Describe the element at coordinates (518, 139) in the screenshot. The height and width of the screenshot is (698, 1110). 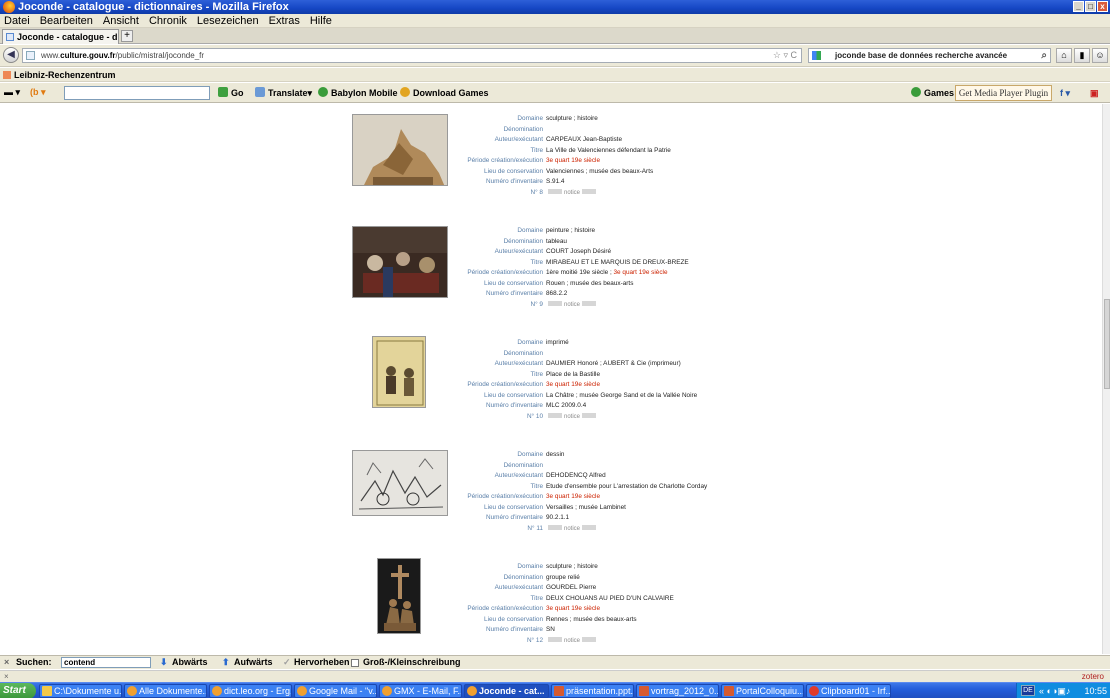
I see `label-auteur: Auteur/exécutant` at that location.